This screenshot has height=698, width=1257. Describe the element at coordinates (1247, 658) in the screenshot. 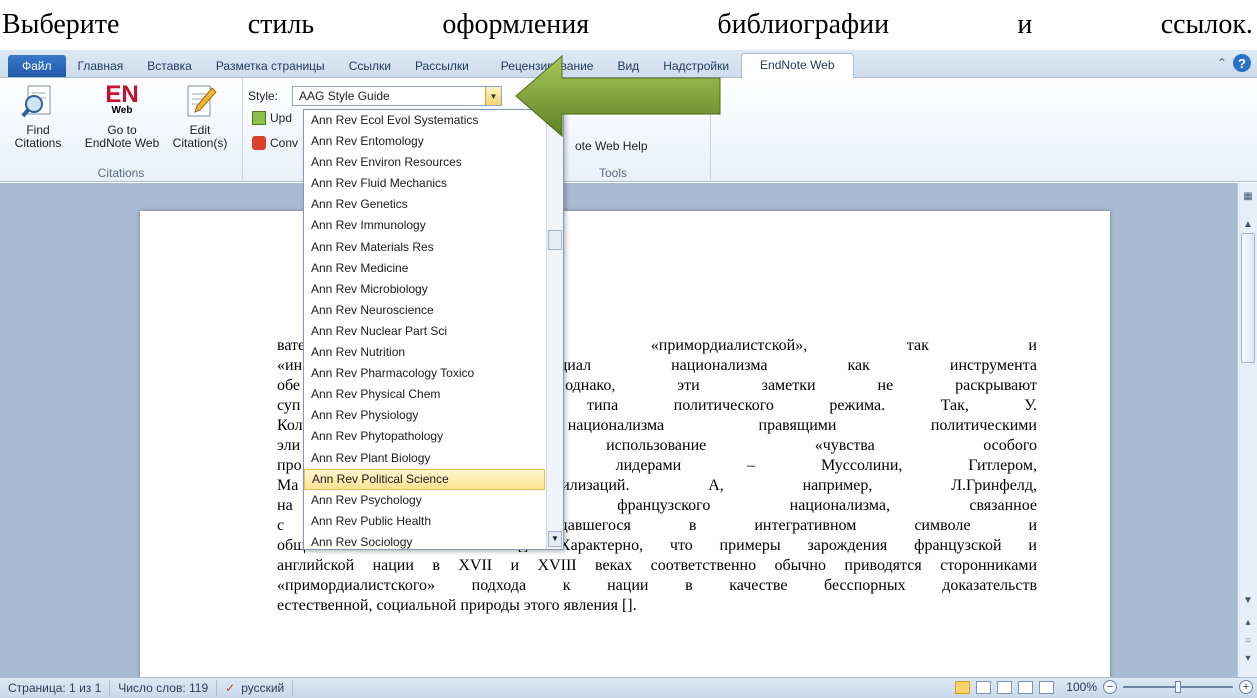

I see `next-page-icon: ▾` at that location.